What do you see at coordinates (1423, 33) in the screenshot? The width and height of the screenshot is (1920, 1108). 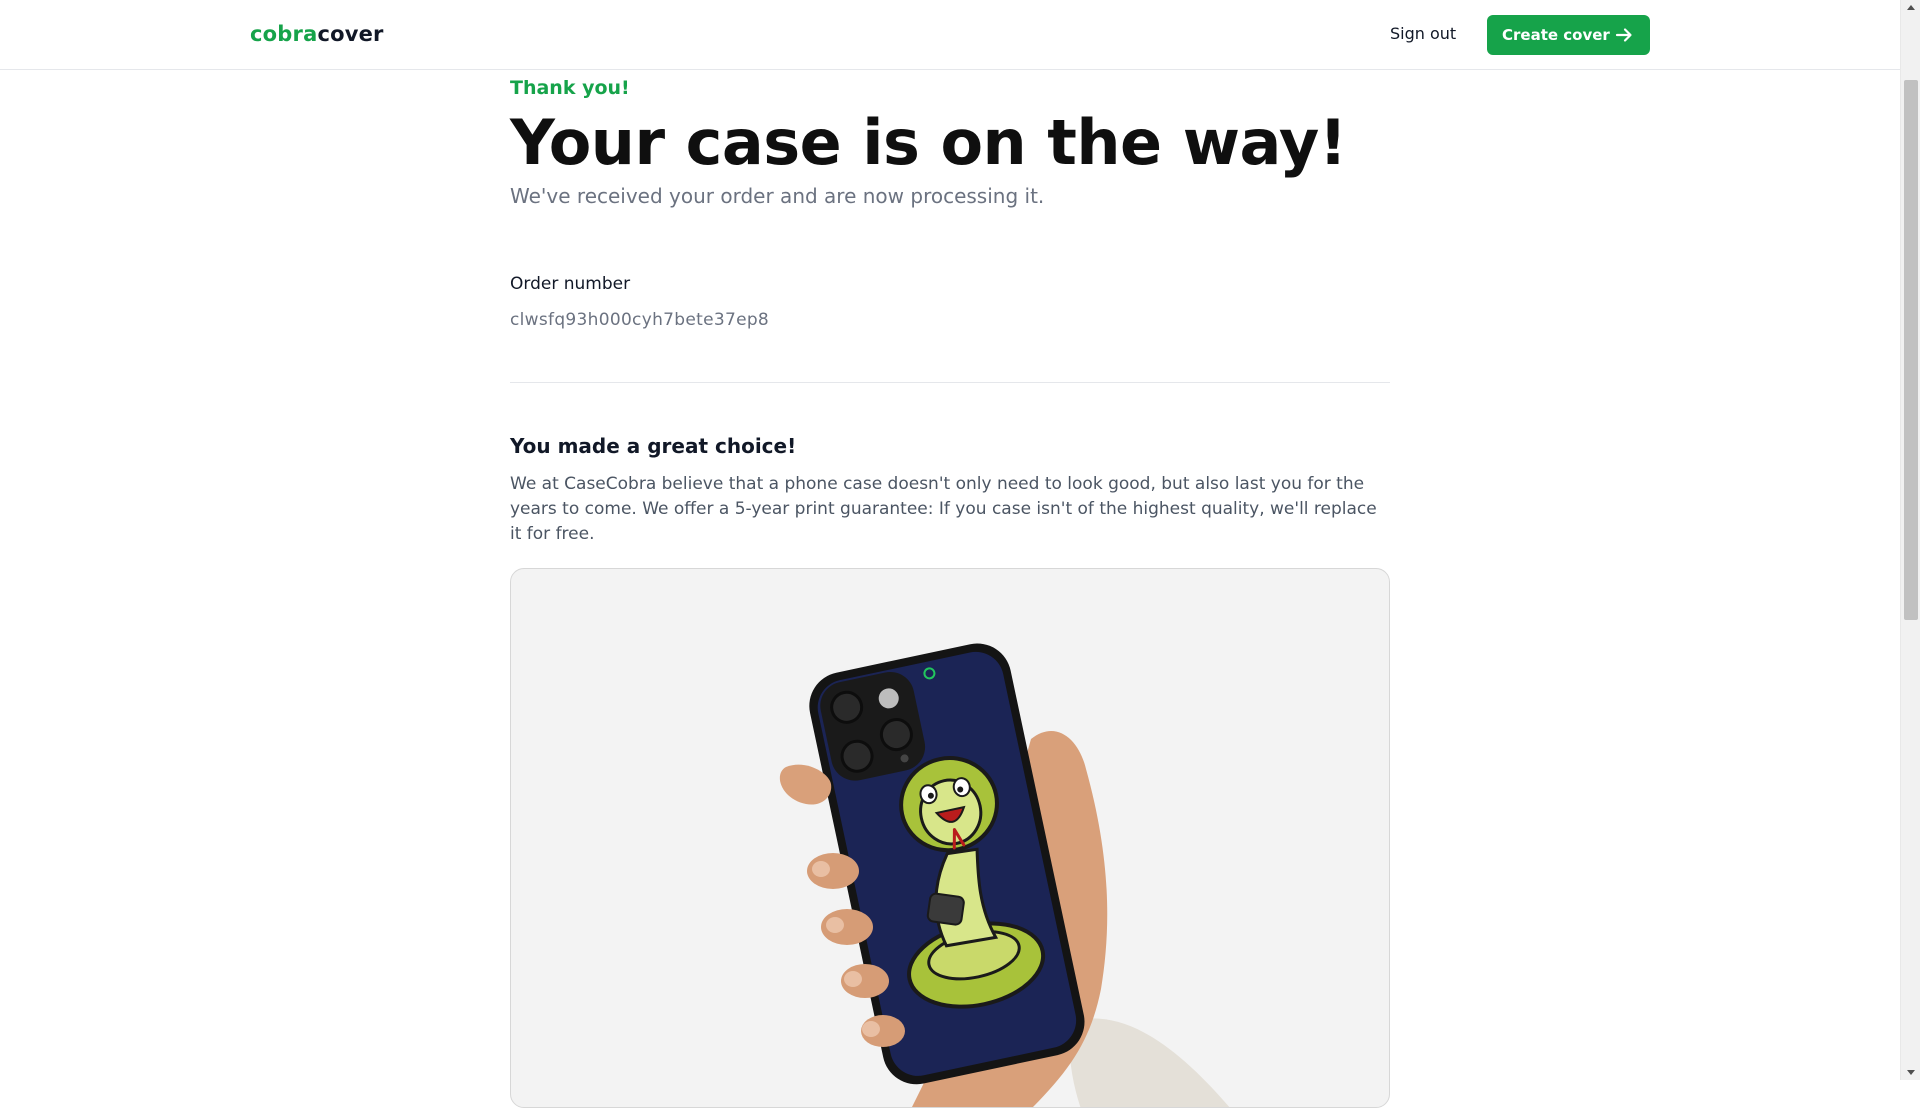 I see `sign-out-link: Sign out` at bounding box center [1423, 33].